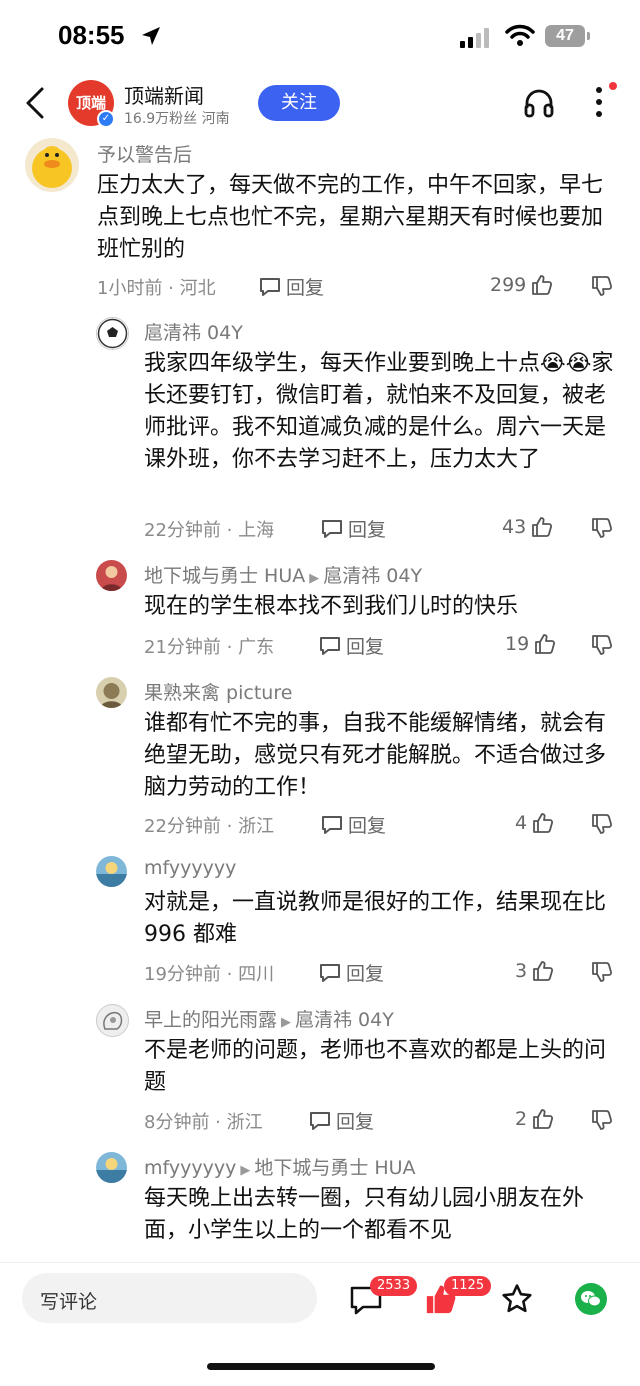 Image resolution: width=640 pixels, height=1386 pixels. I want to click on status-time: 08:55, so click(91, 35).